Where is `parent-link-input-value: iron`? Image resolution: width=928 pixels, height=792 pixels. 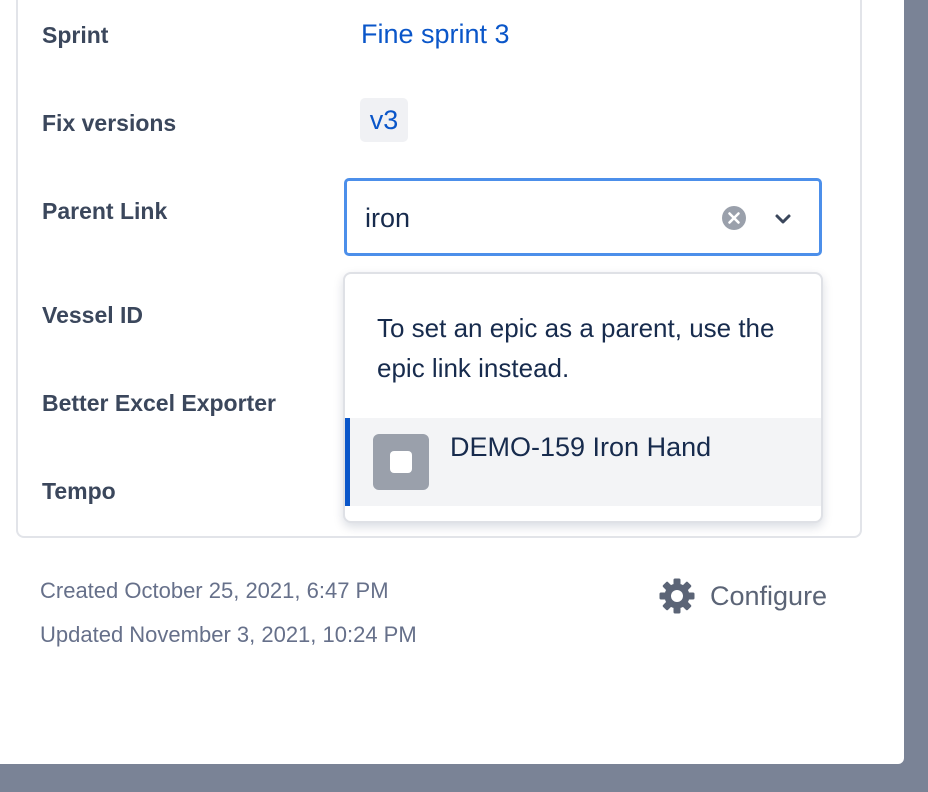
parent-link-input-value: iron is located at coordinates (387, 218).